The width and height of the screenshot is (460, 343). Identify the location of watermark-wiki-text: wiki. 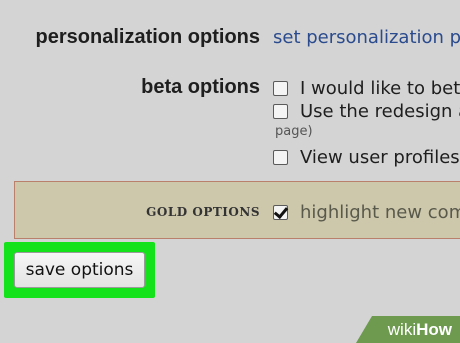
(402, 329).